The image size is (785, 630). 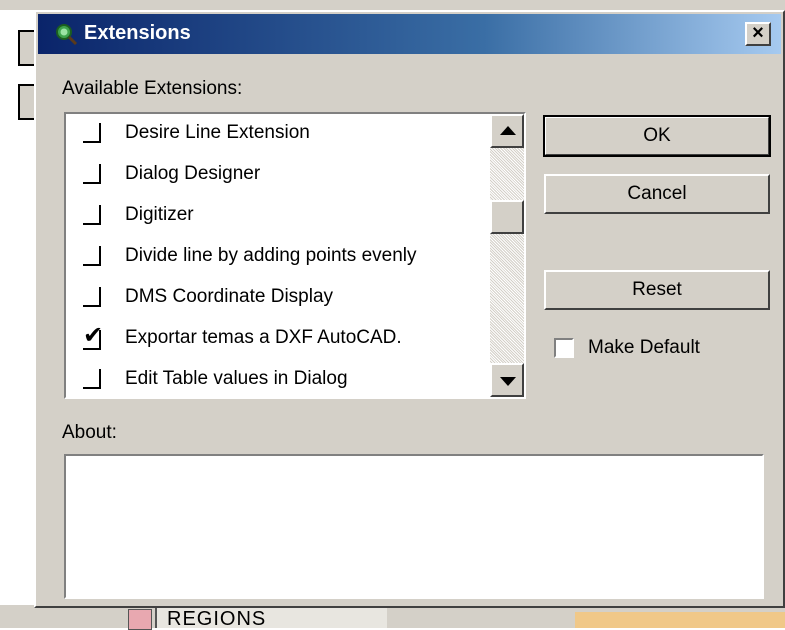 I want to click on background-legend-swatch, so click(x=140, y=619).